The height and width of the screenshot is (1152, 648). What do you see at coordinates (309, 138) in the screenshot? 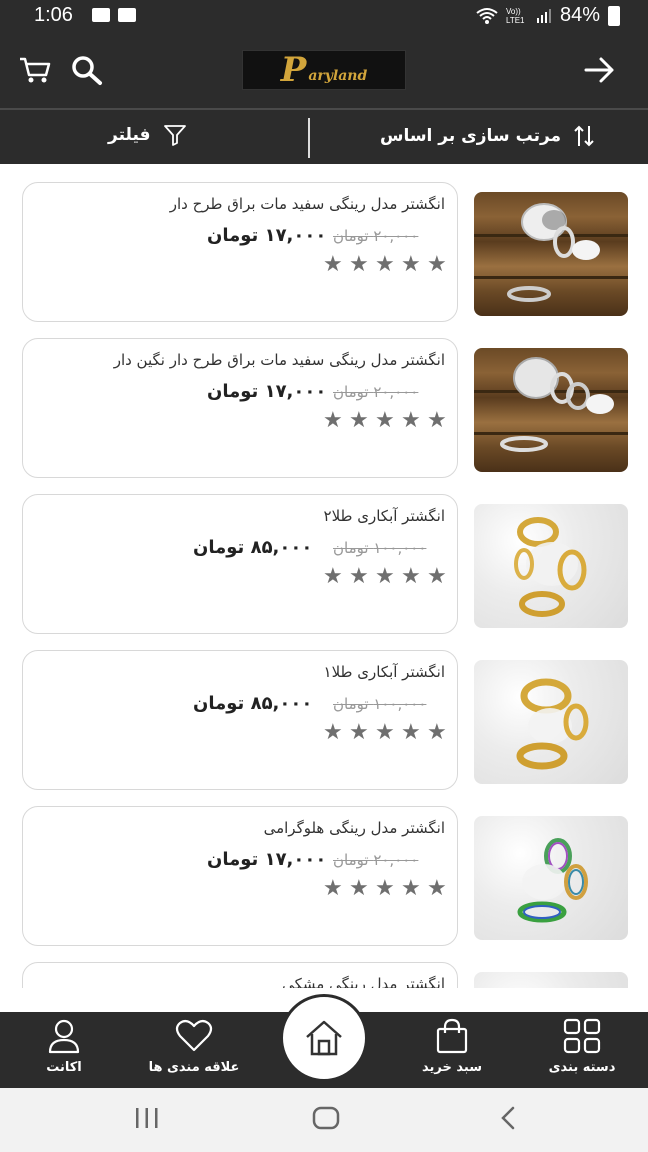
I see `toolbar-divider` at bounding box center [309, 138].